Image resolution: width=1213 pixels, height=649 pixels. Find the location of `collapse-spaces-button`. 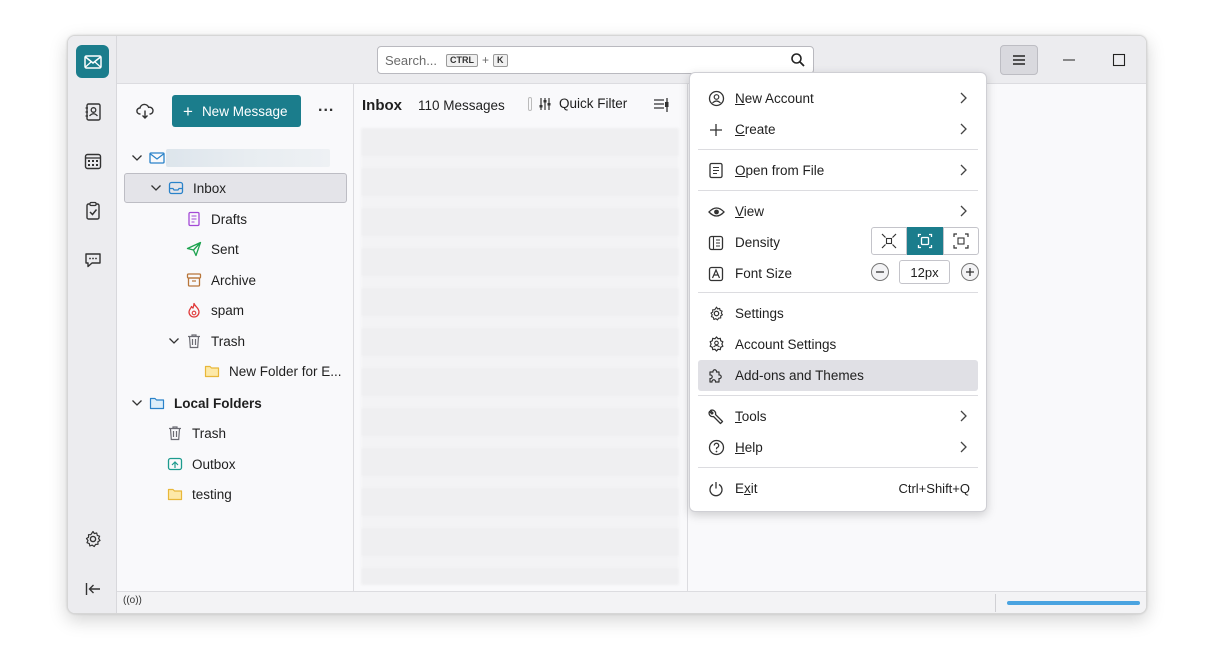

collapse-spaces-button is located at coordinates (92, 588).